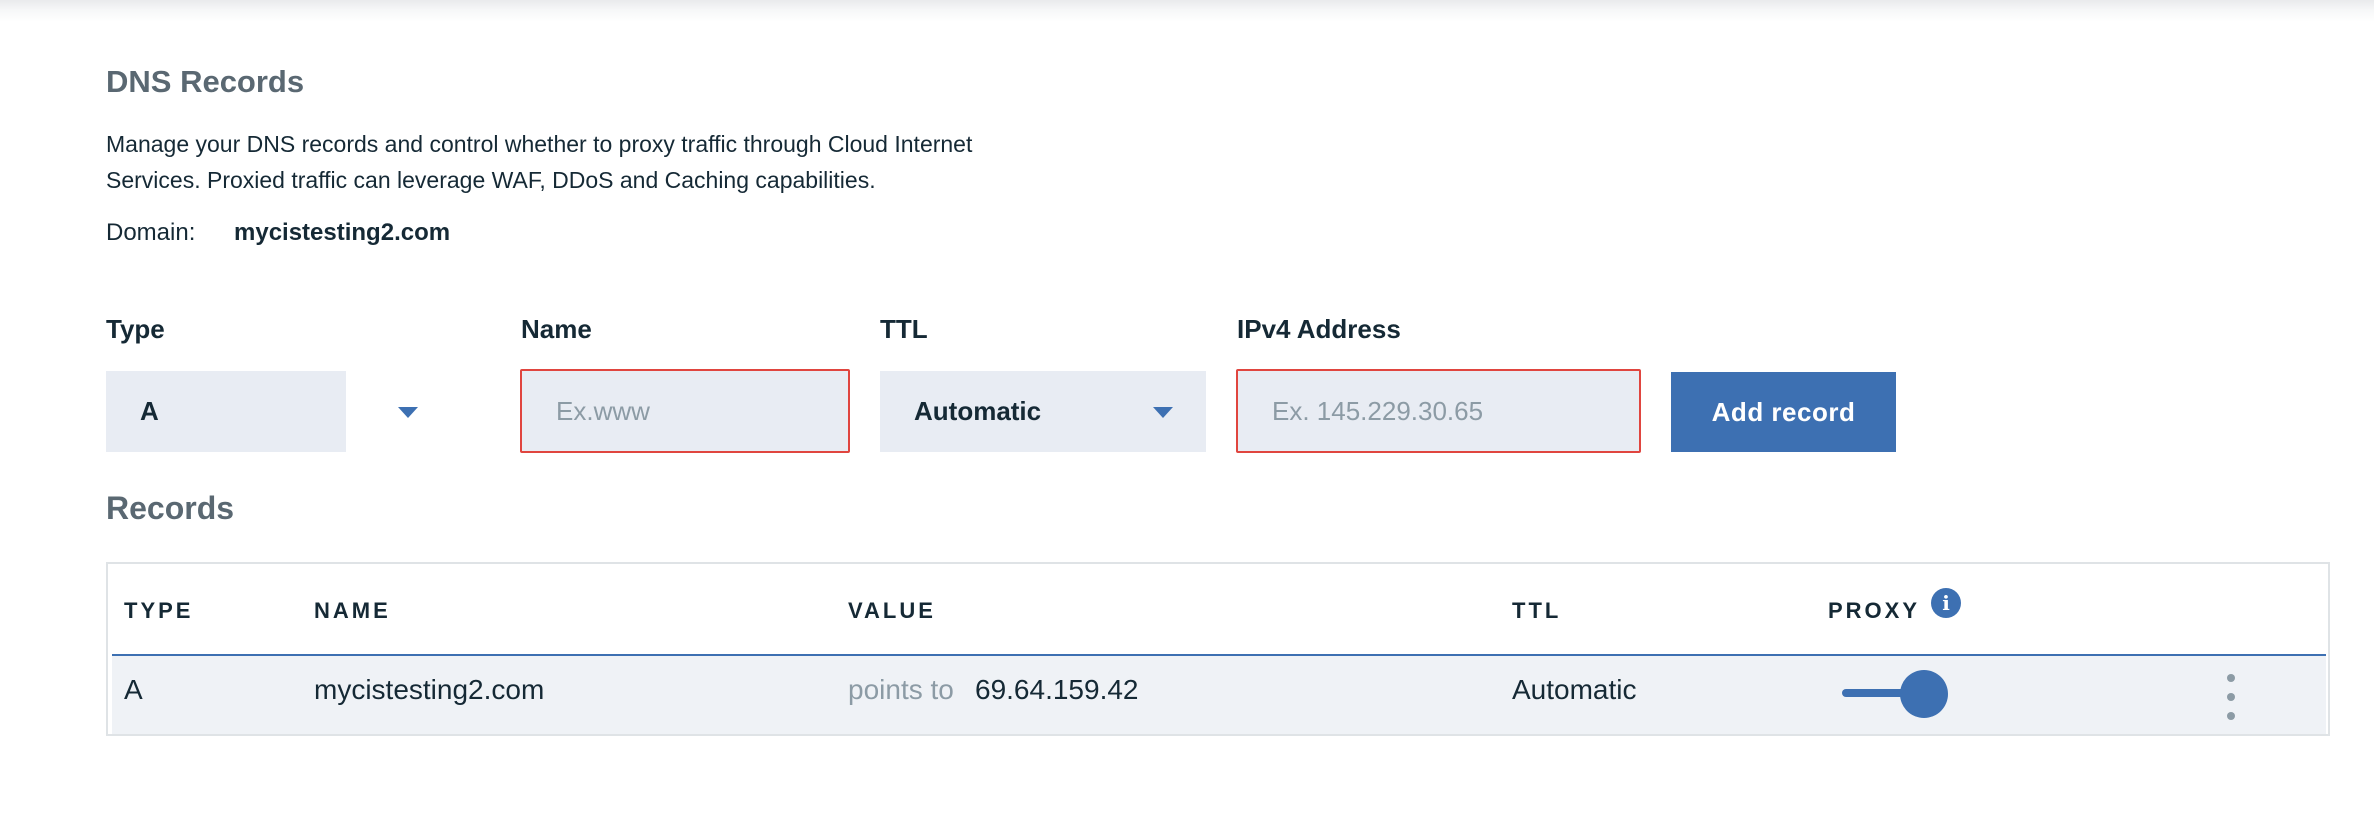  Describe the element at coordinates (904, 329) in the screenshot. I see `ttl-label: TTL` at that location.